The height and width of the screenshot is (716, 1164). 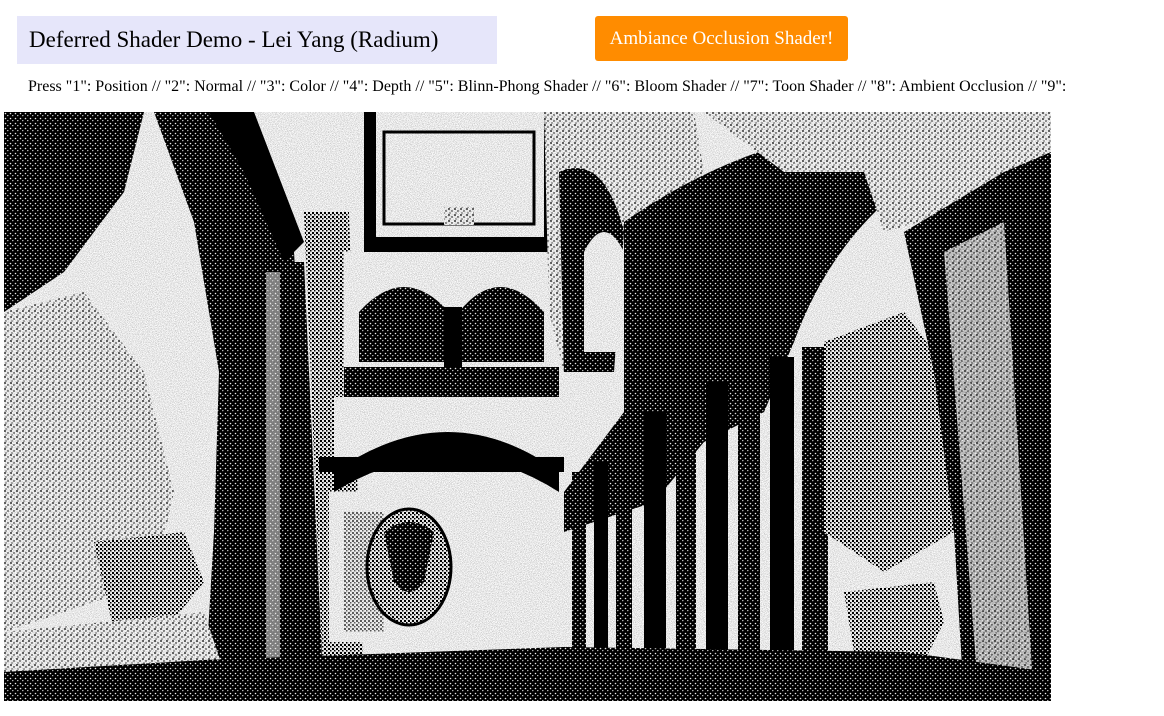 I want to click on shader-mode-button: Ambiance Occlusion Shader!, so click(x=721, y=38).